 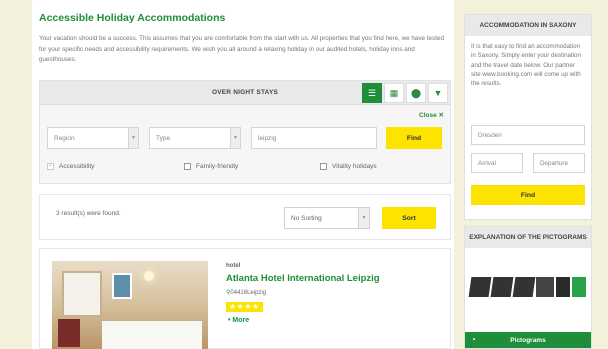 What do you see at coordinates (69, 333) in the screenshot?
I see `photo-chair` at bounding box center [69, 333].